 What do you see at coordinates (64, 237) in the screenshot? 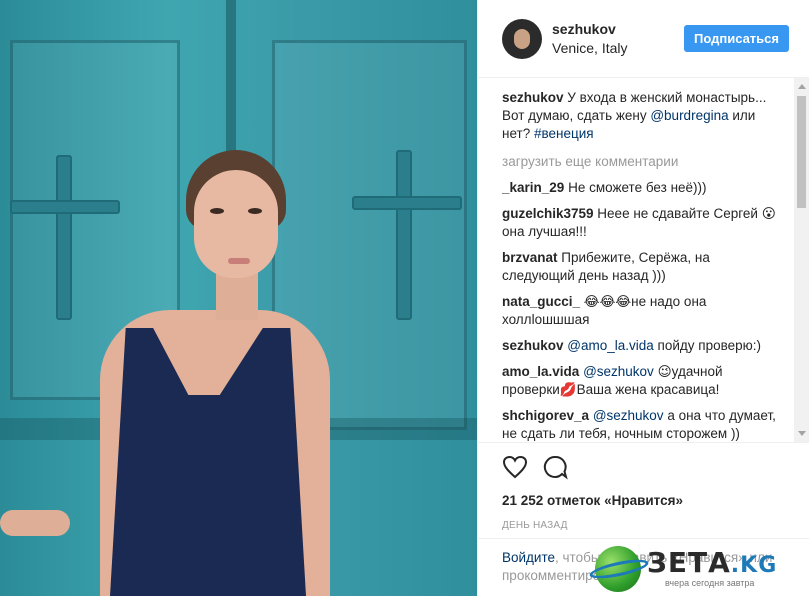
I see `cross-left-vertical` at bounding box center [64, 237].